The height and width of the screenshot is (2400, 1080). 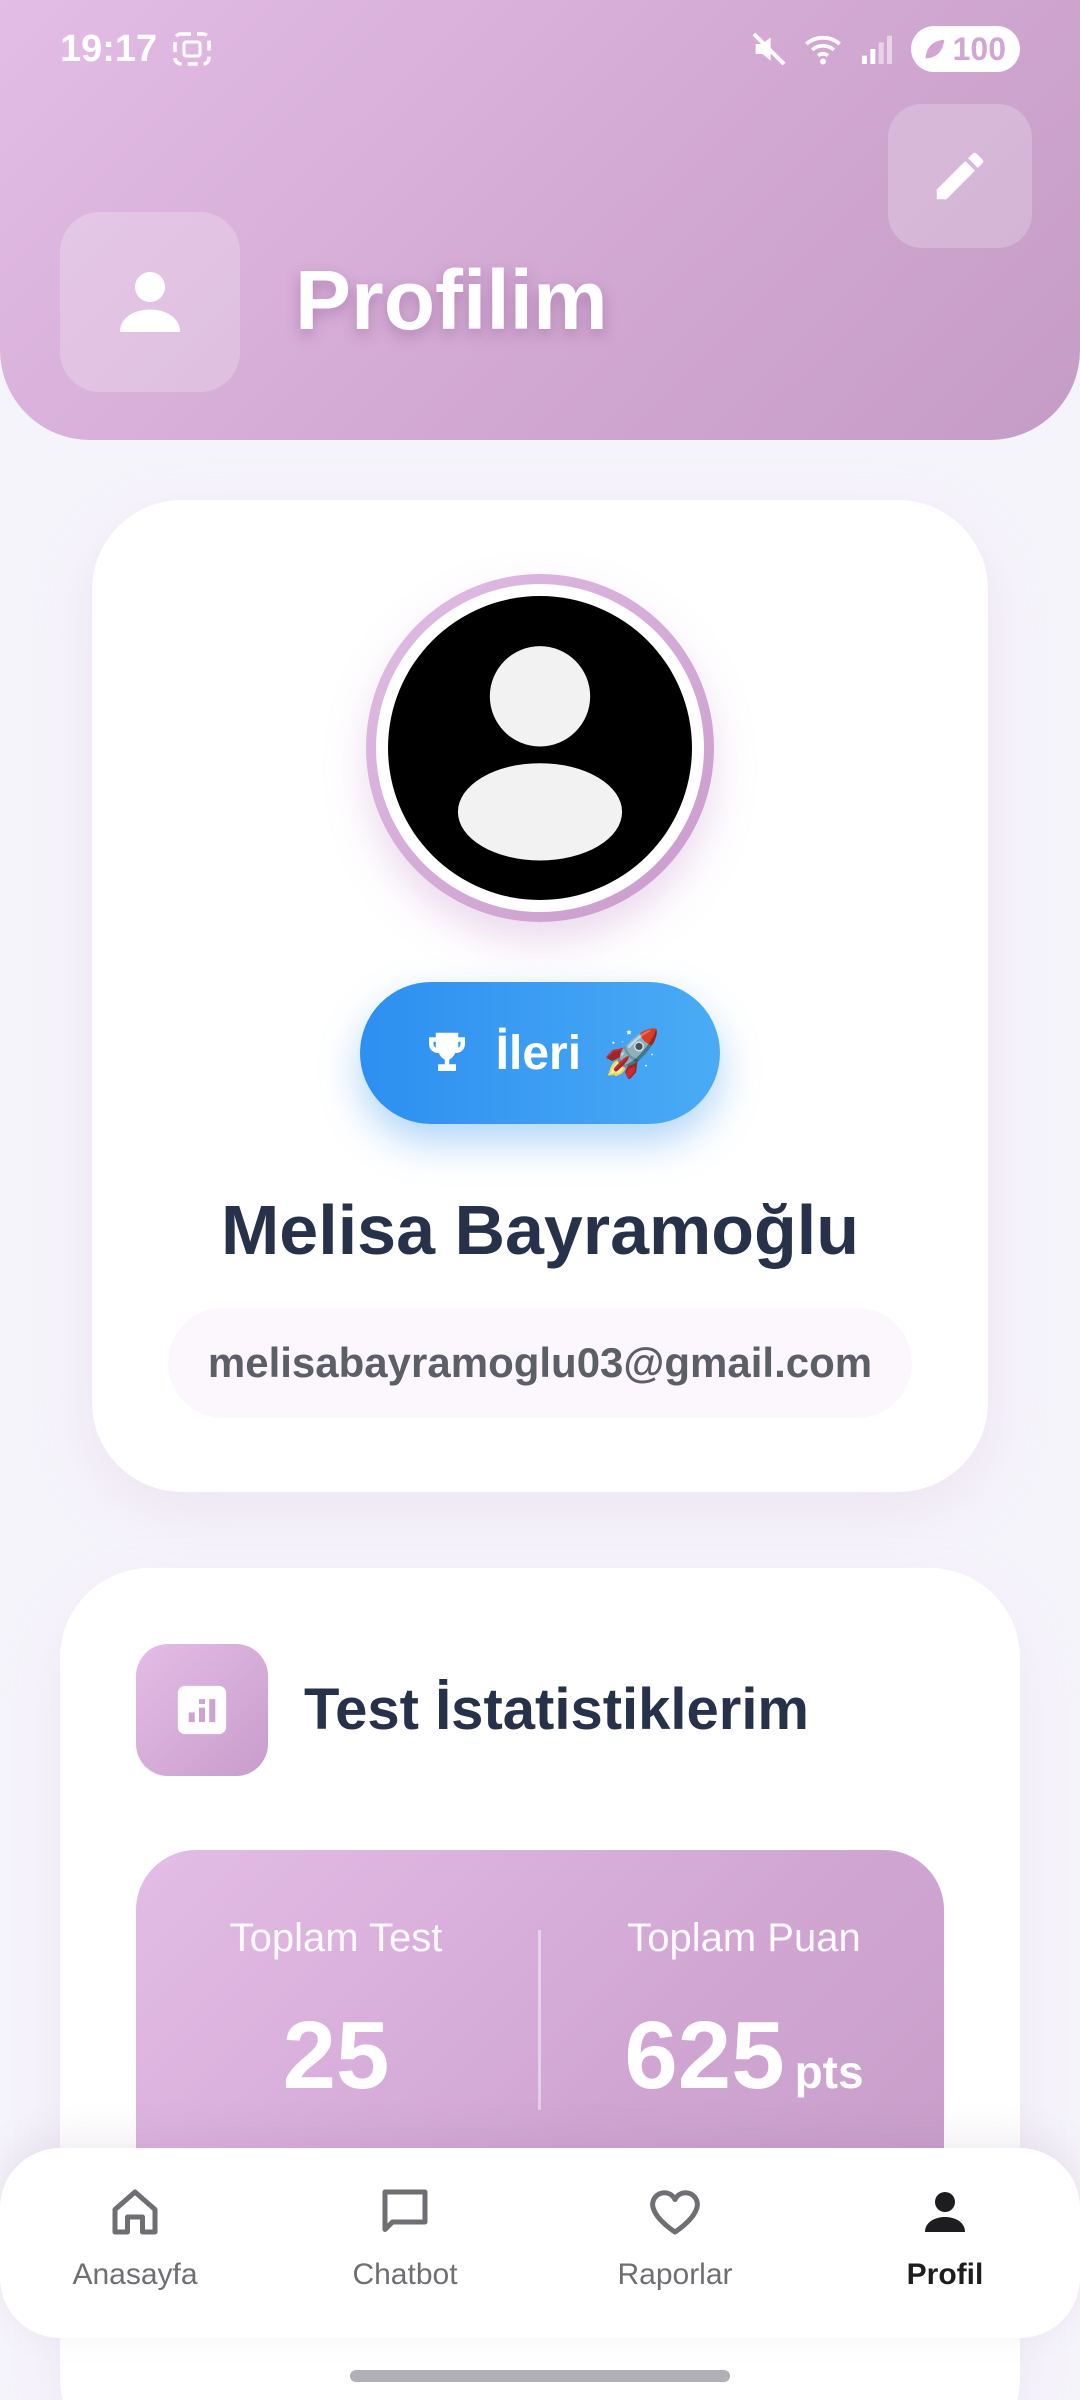 I want to click on nav-label-profile: Profil, so click(x=945, y=2274).